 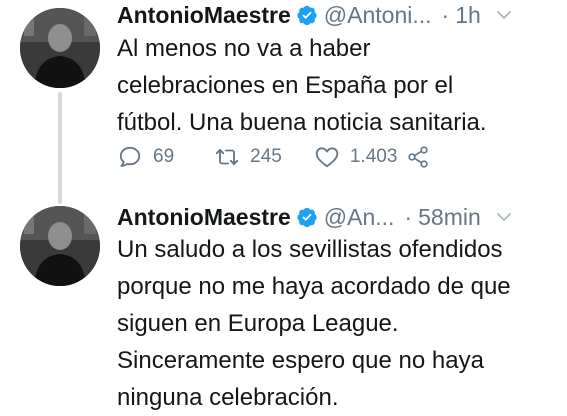 I want to click on tweet-text-line: porque no me haya acordado de que, so click(x=314, y=286).